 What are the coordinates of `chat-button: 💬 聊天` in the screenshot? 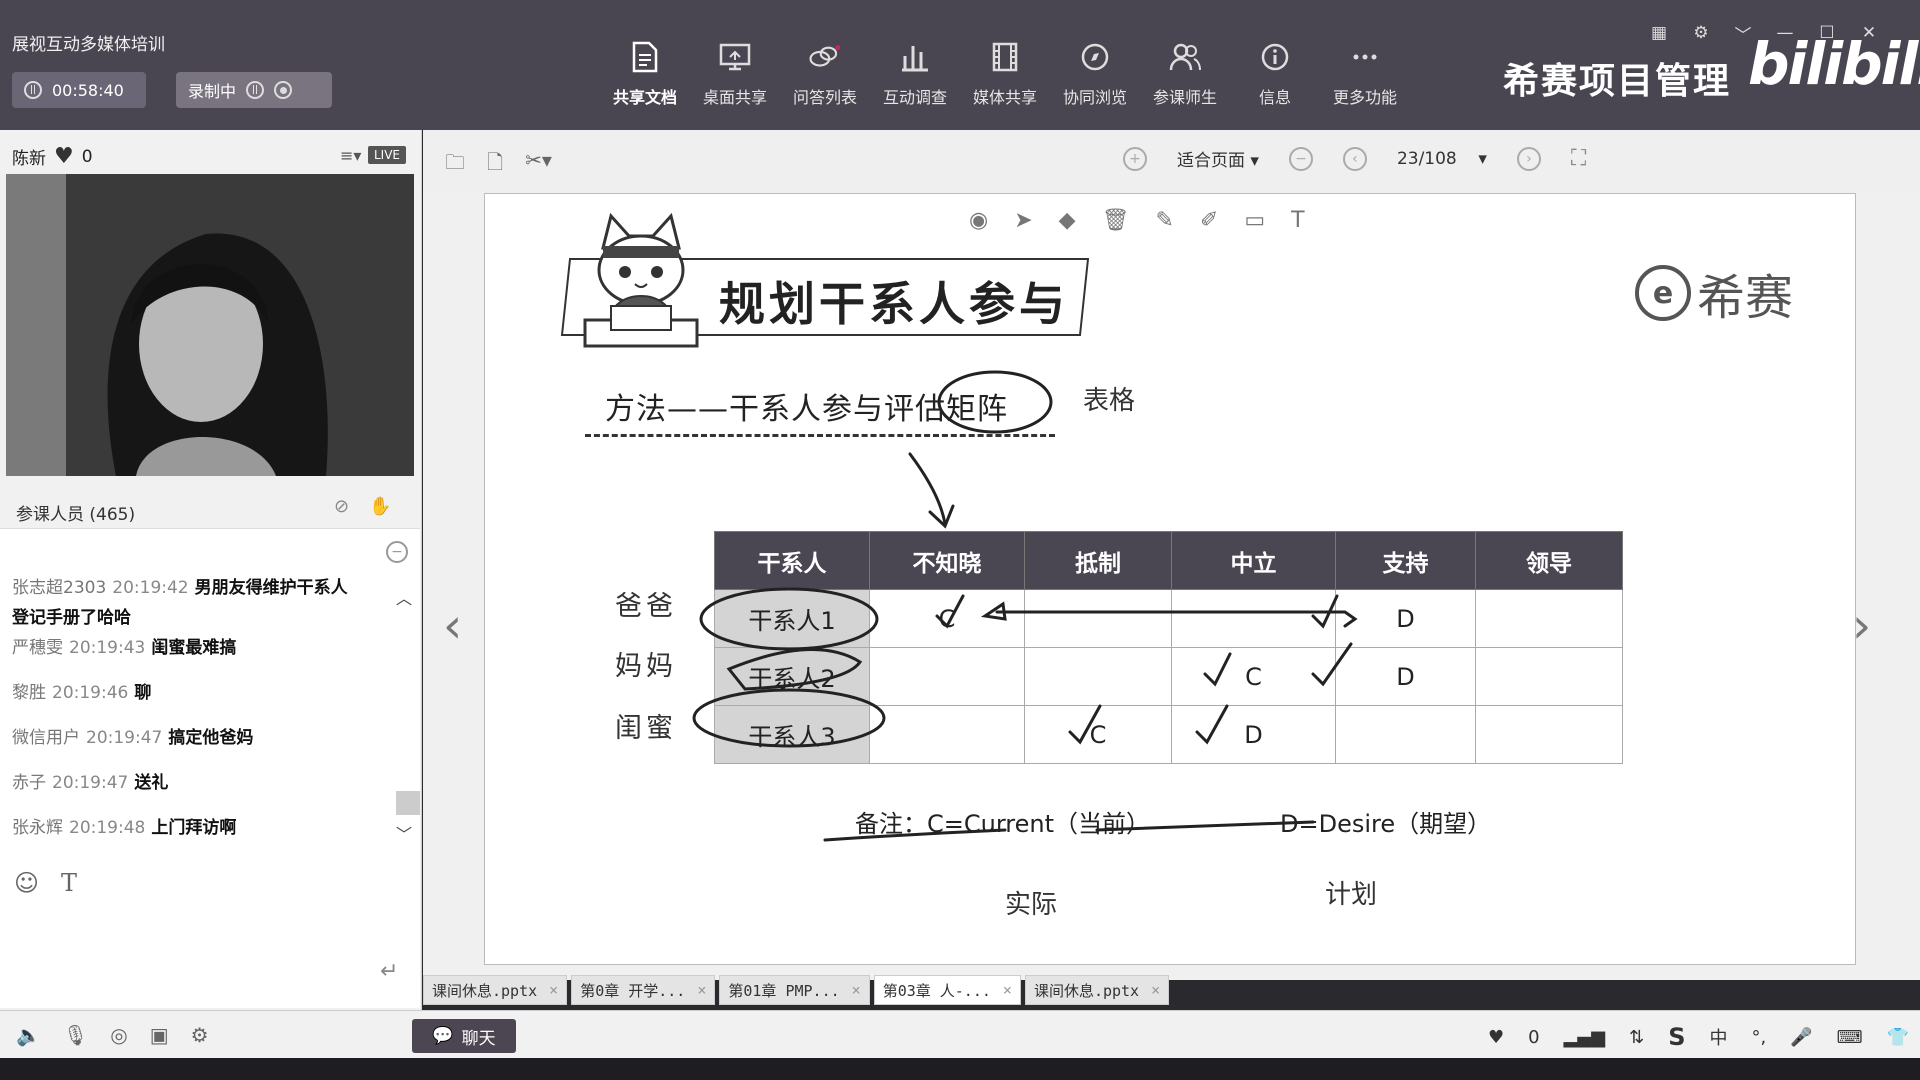 It's located at (464, 1036).